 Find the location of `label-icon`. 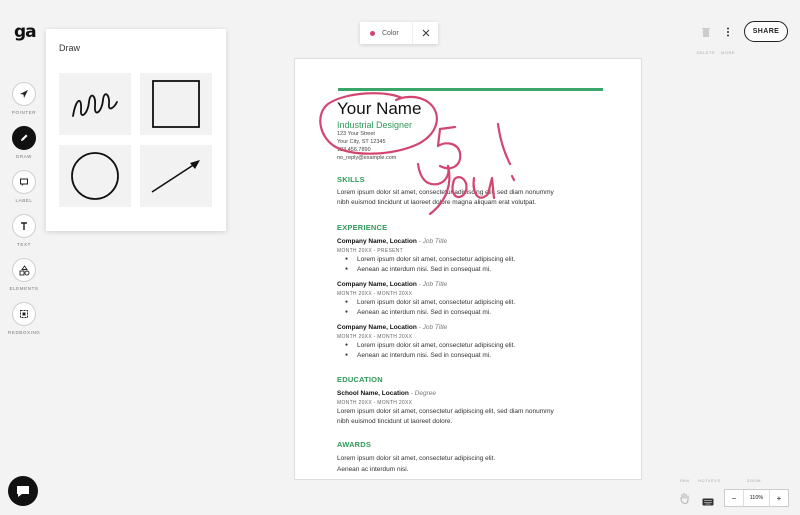

label-icon is located at coordinates (24, 182).